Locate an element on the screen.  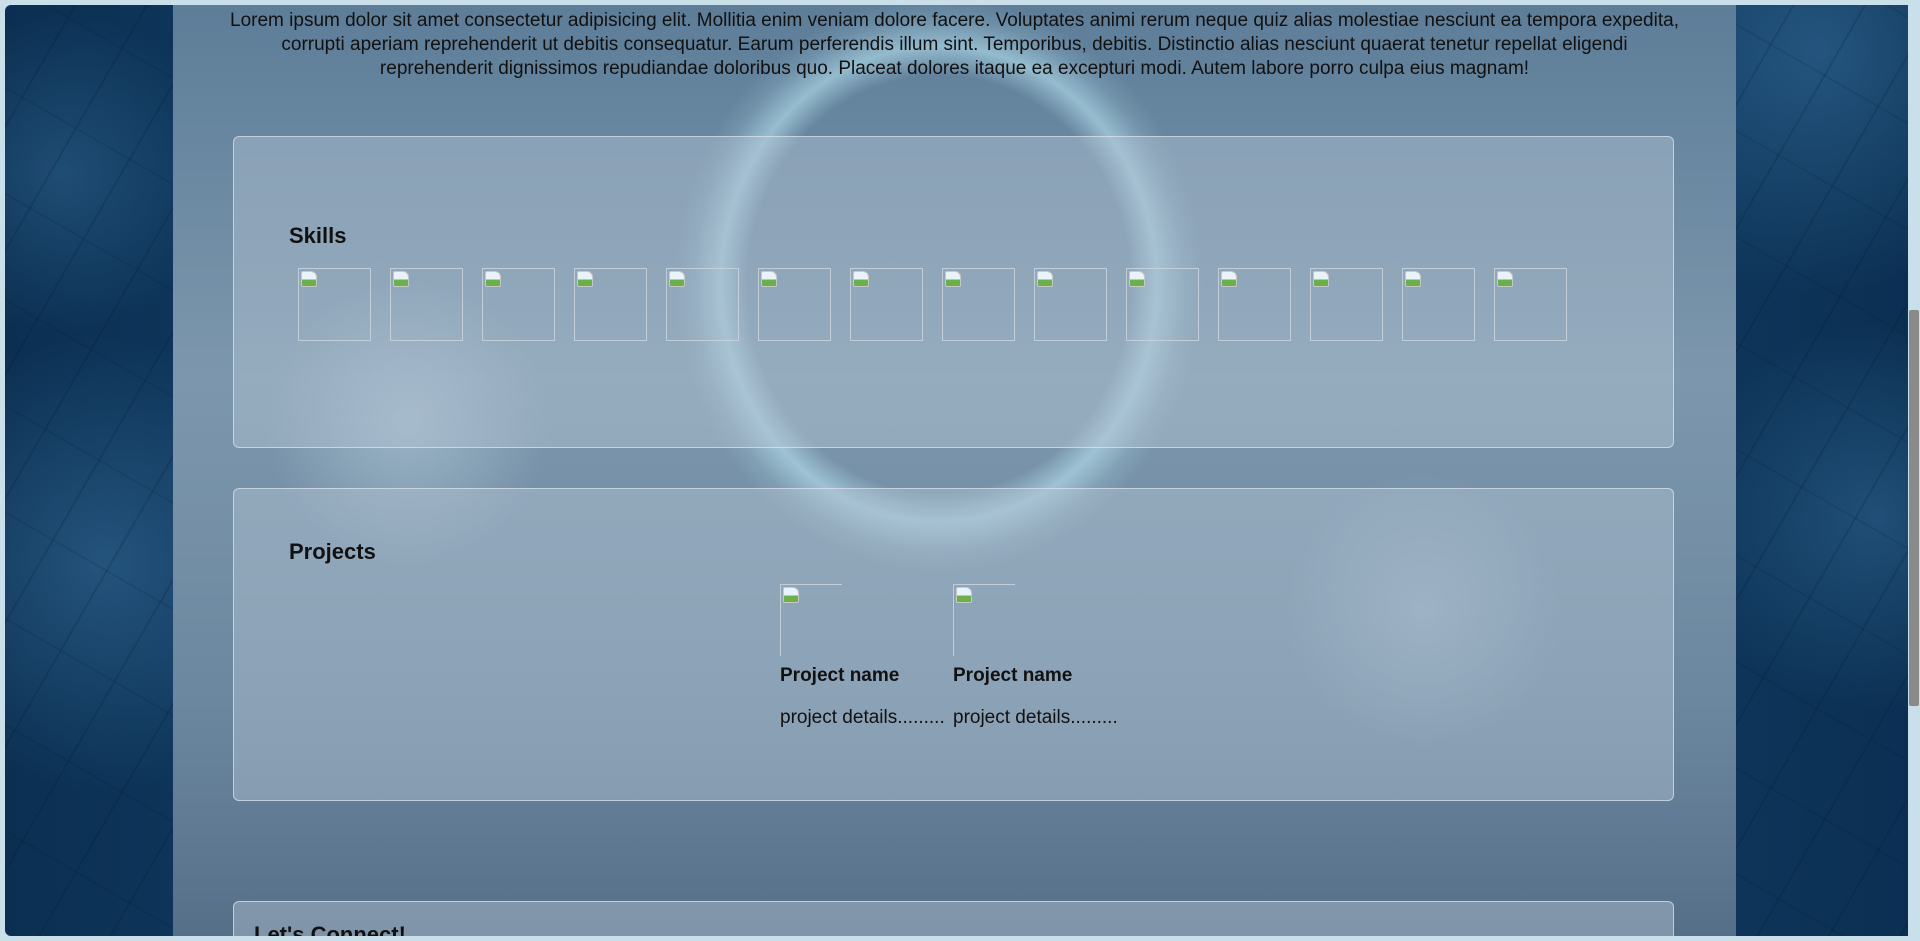
skills-title: Skills is located at coordinates (318, 235).